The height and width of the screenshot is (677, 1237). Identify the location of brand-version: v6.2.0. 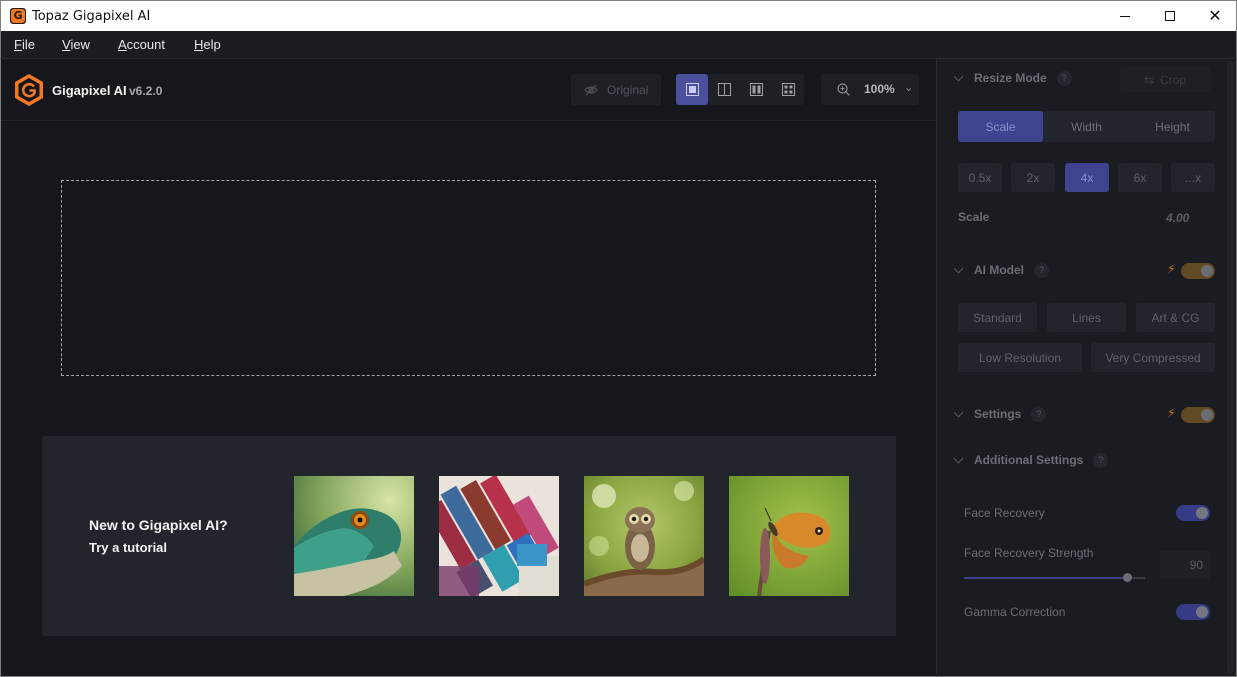
(146, 91).